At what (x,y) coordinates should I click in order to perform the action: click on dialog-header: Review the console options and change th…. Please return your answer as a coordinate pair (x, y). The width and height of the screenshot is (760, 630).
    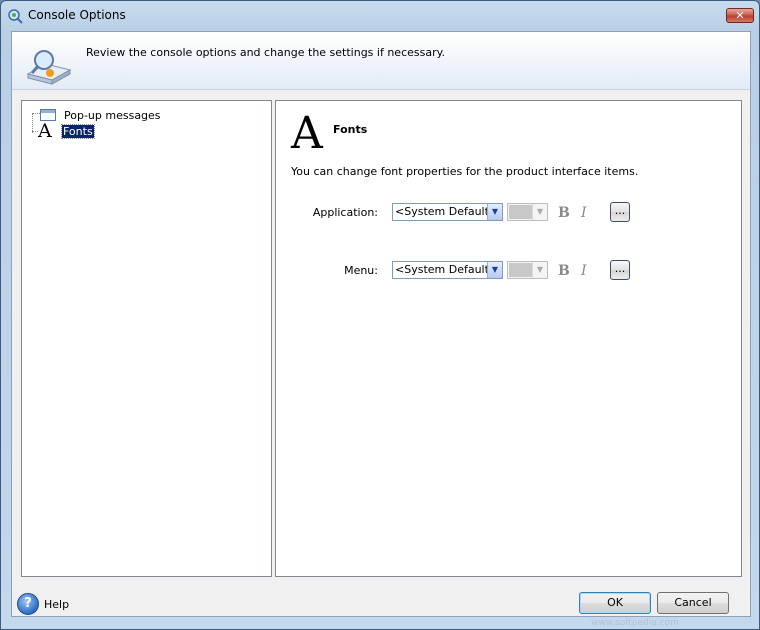
    Looking at the image, I should click on (381, 61).